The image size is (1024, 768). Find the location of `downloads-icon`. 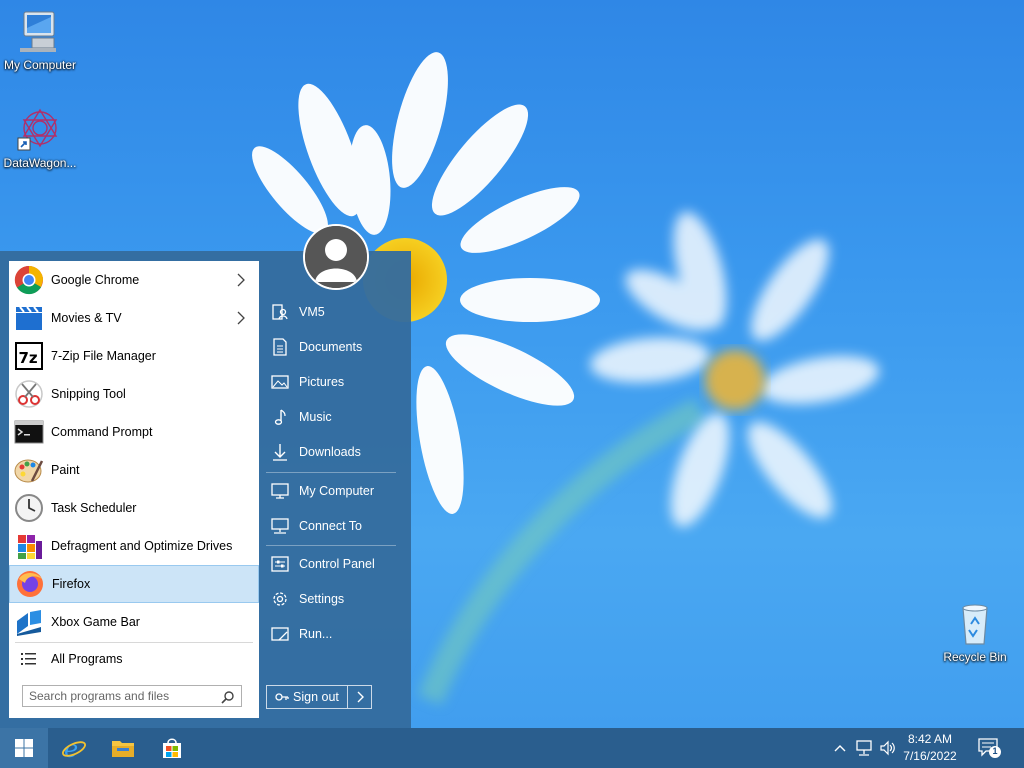

downloads-icon is located at coordinates (280, 452).